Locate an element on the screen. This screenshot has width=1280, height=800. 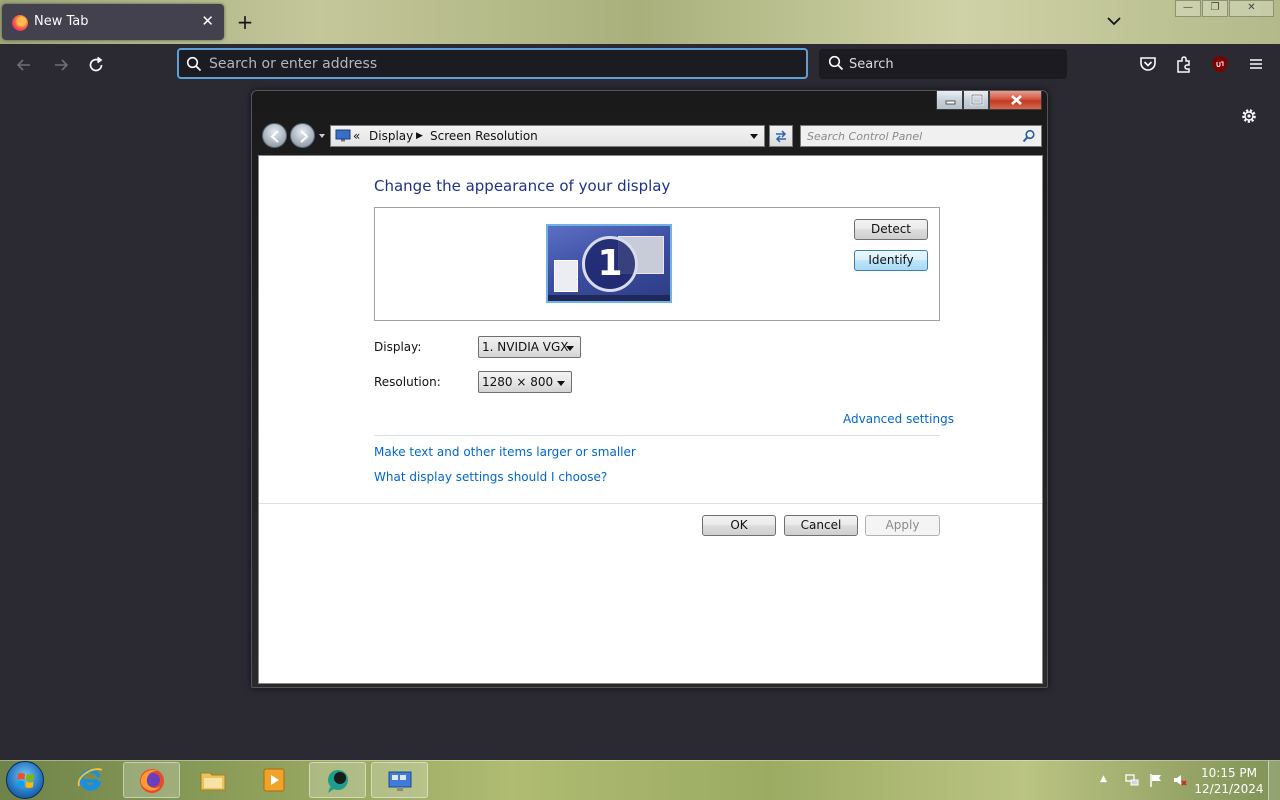
resolution-select: 1280 × 800 is located at coordinates (525, 382).